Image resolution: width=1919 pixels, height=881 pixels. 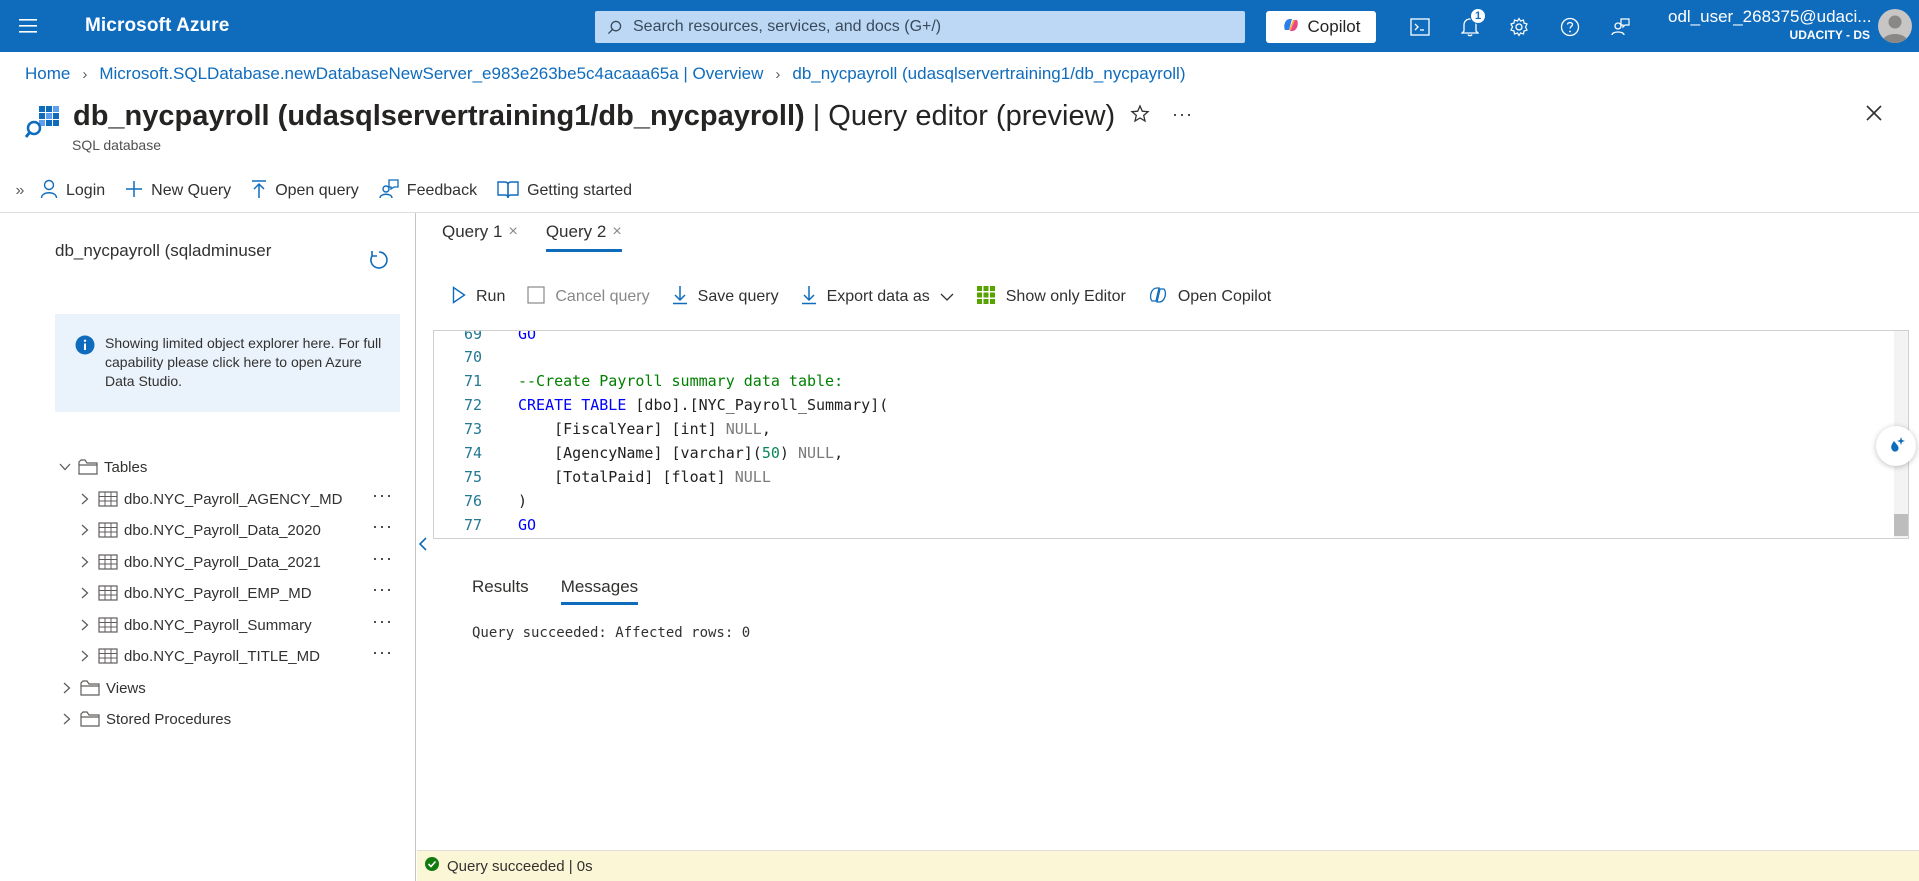 What do you see at coordinates (500, 591) in the screenshot?
I see `tab-results: Results` at bounding box center [500, 591].